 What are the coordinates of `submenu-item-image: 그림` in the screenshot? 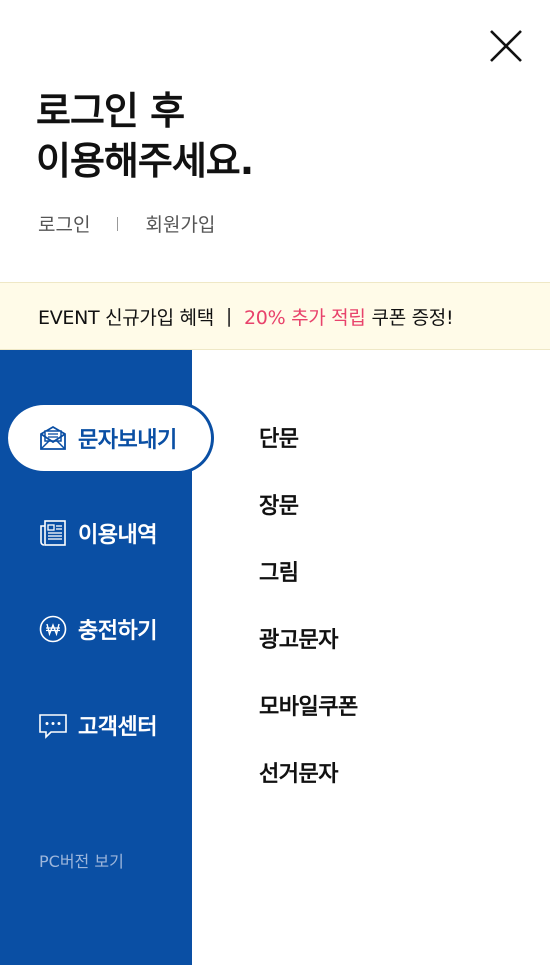 It's located at (308, 570).